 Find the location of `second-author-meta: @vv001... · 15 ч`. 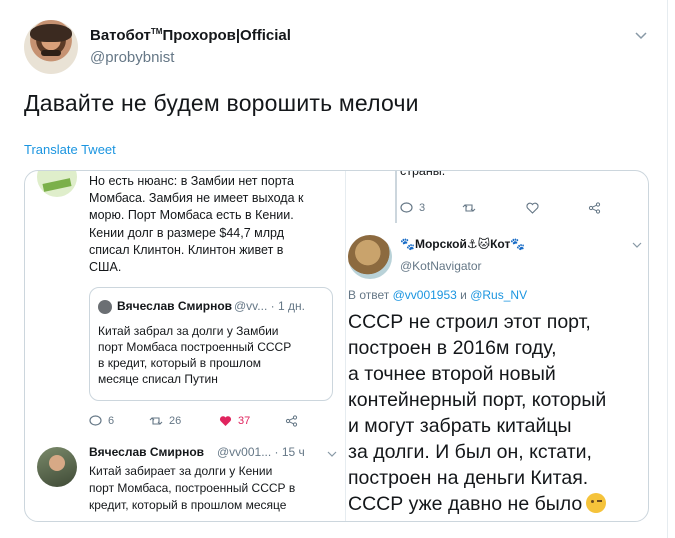

second-author-meta: @vv001... · 15 ч is located at coordinates (261, 452).